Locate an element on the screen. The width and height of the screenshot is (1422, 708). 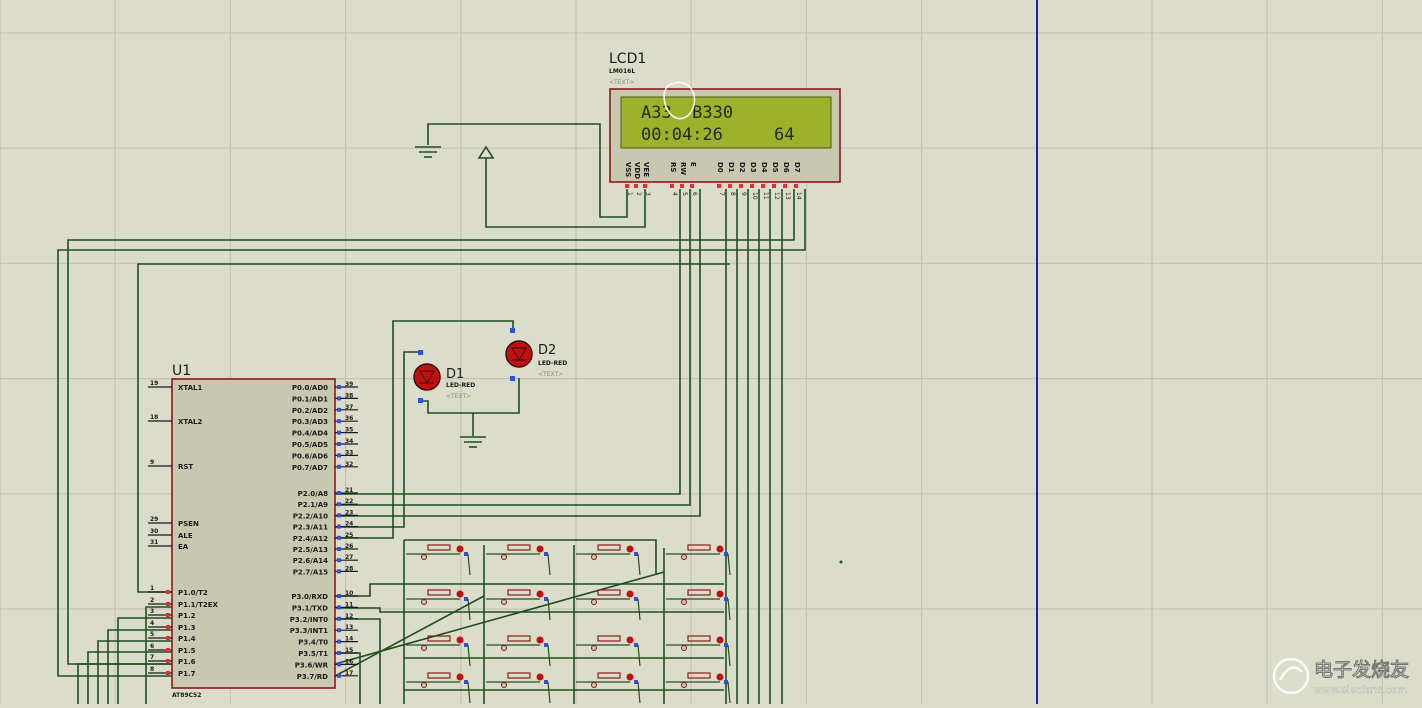
mcu-pin-number: 34 is located at coordinates (349, 441).